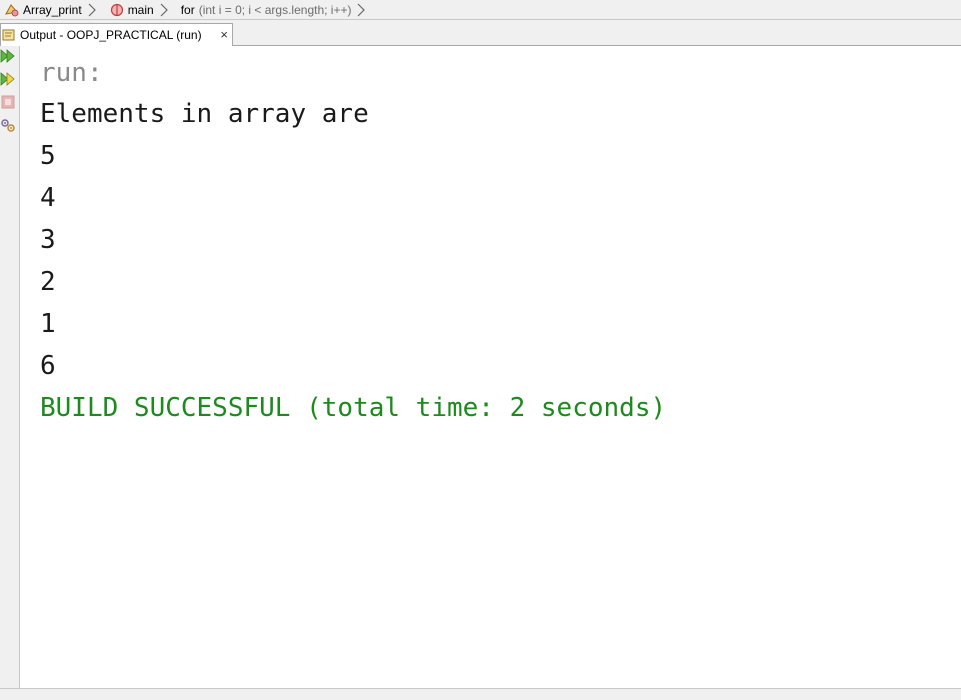 Image resolution: width=961 pixels, height=700 pixels. What do you see at coordinates (48, 324) in the screenshot?
I see `output-line: 1` at bounding box center [48, 324].